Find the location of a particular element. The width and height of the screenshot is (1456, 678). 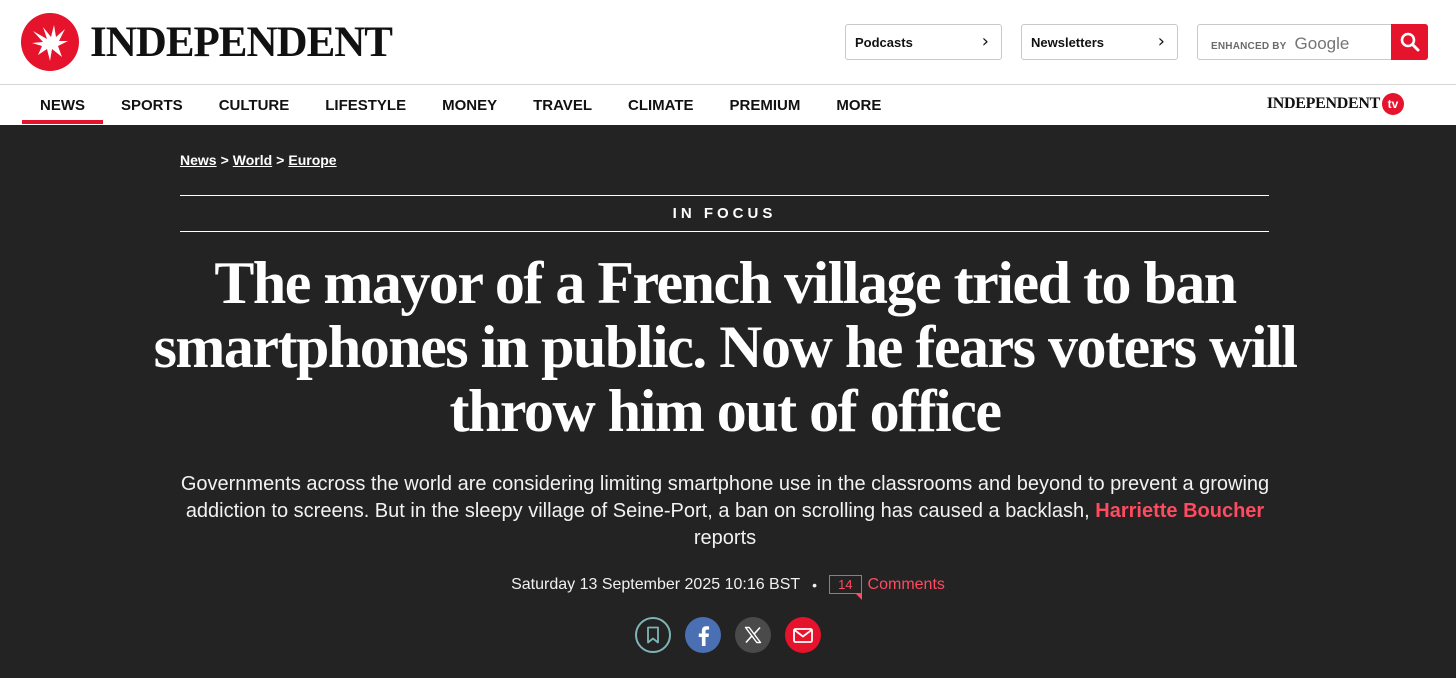

nav-item-news: NEWS is located at coordinates (62, 105).